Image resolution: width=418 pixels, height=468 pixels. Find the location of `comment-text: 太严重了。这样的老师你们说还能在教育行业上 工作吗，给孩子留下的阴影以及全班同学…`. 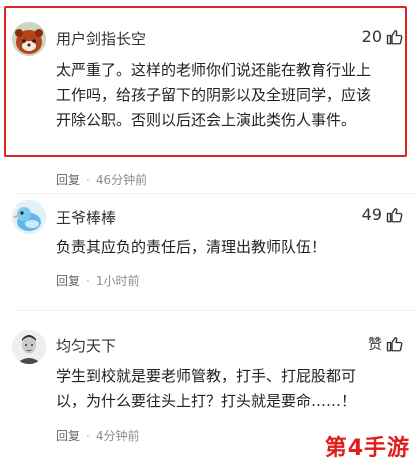

comment-text: 太严重了。这样的老师你们说还能在教育行业上 工作吗，给孩子留下的阴影以及全班同学… is located at coordinates (231, 95).